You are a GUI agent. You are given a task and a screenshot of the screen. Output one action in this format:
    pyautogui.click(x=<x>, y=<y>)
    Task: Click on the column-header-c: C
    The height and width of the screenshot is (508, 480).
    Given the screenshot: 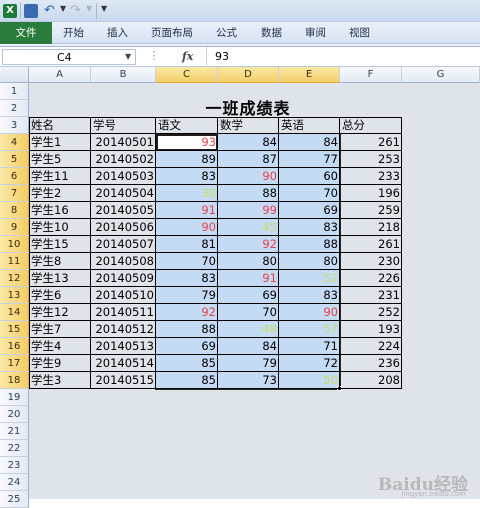 What is the action you would take?
    pyautogui.click(x=187, y=75)
    